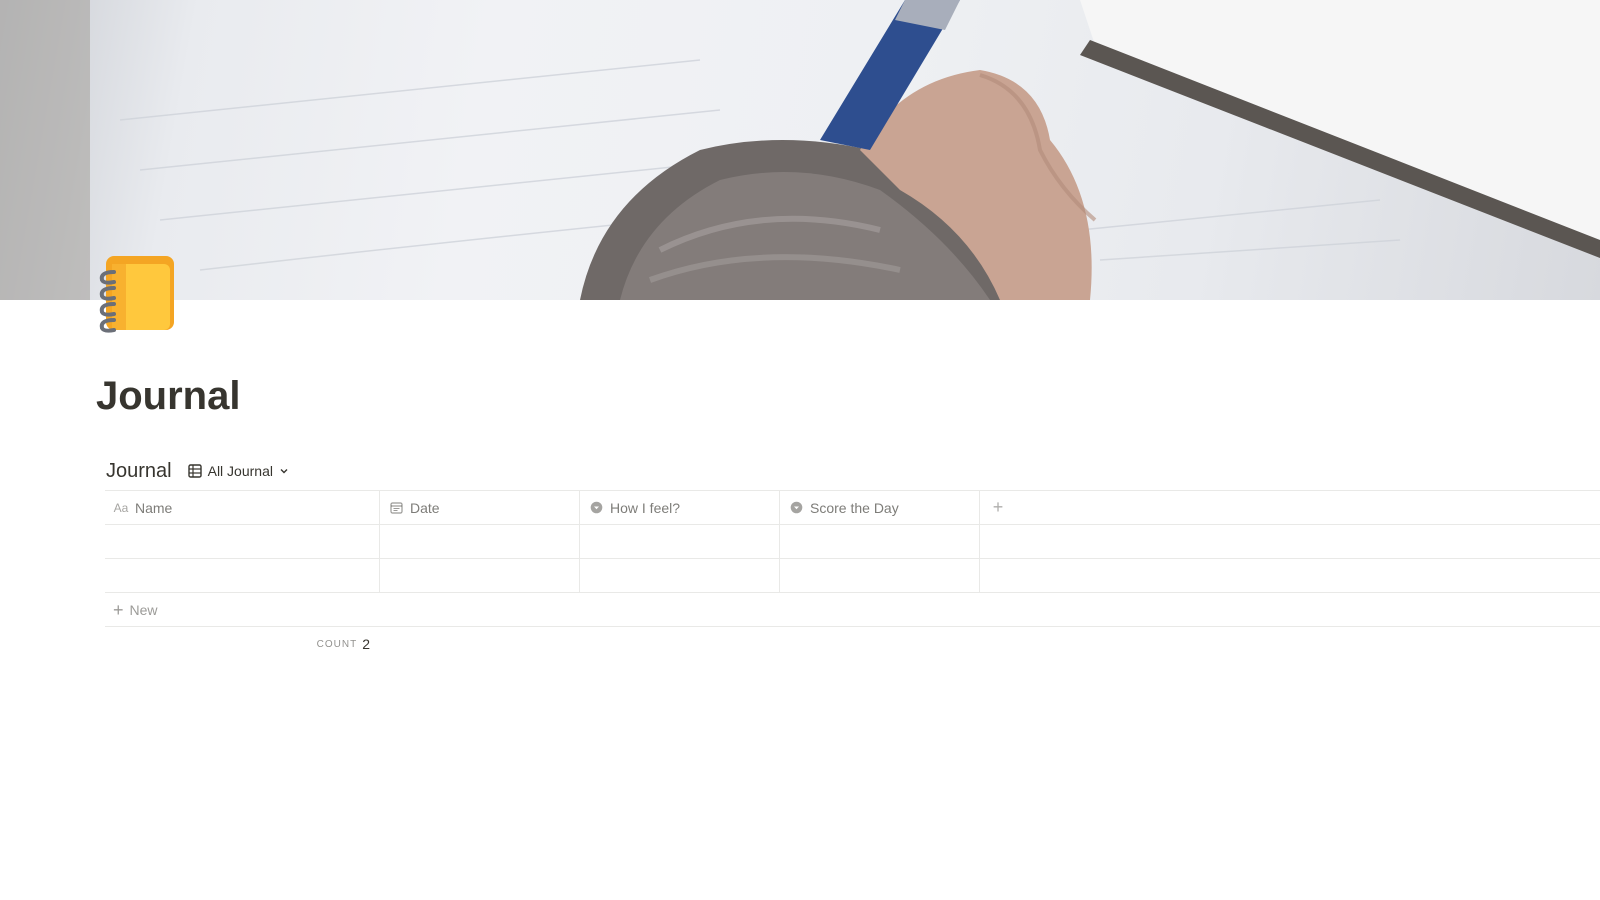 This screenshot has width=1600, height=900. I want to click on new-row-button: + New, so click(852, 610).